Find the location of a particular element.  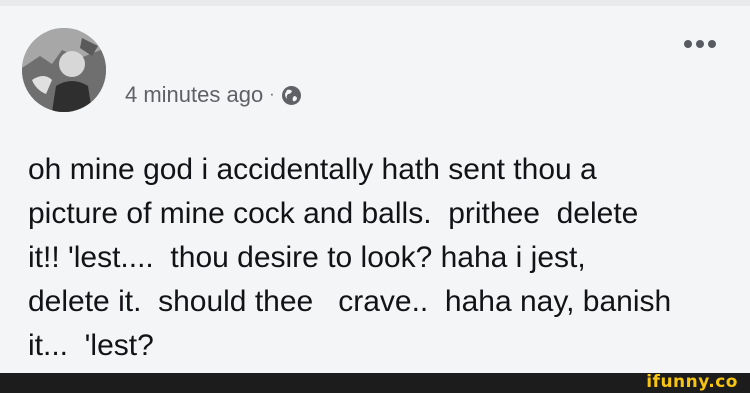

avatar-image is located at coordinates (64, 70).